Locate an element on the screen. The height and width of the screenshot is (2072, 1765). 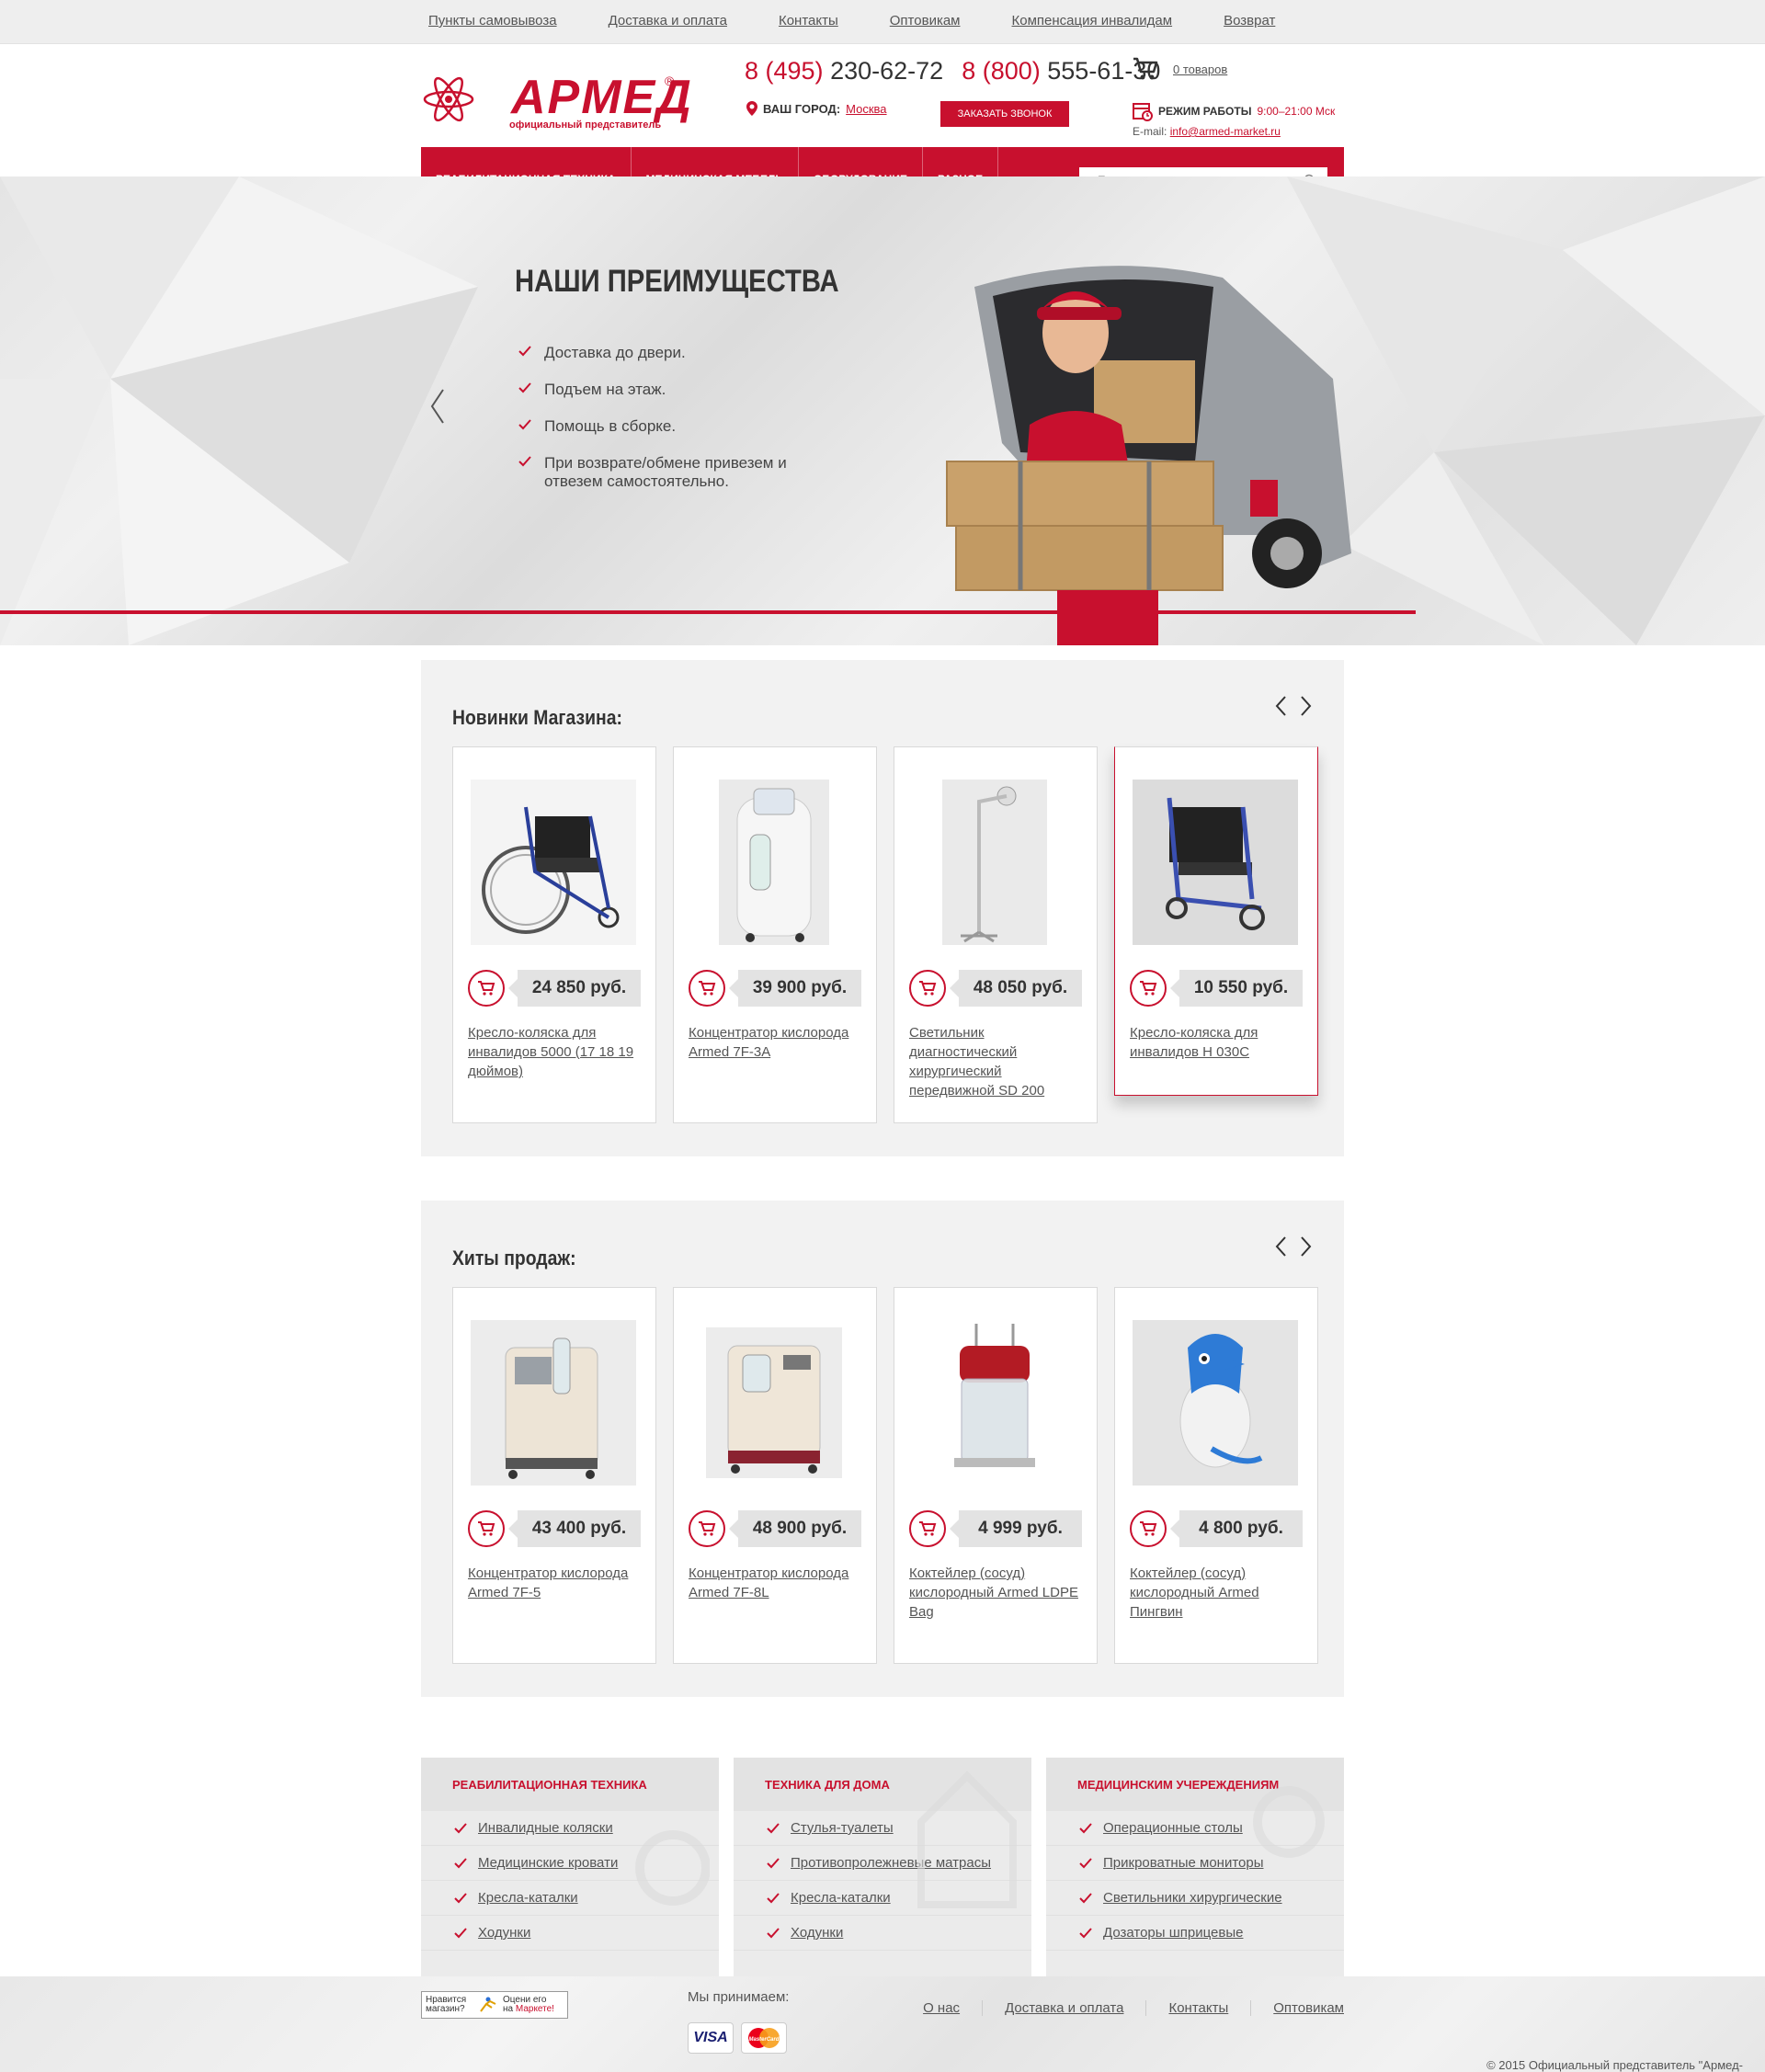
hero-prev-arrow is located at coordinates (438, 406).